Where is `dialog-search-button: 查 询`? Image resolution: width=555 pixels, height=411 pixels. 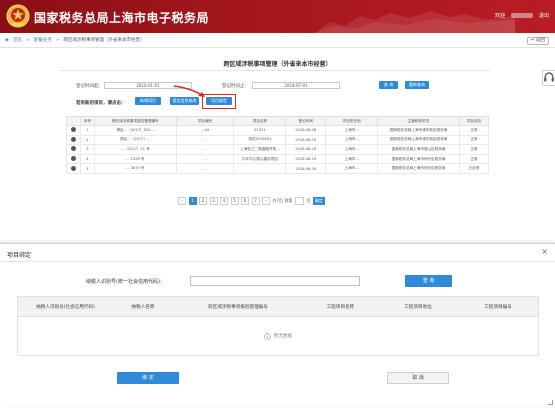
dialog-search-button: 查 询 is located at coordinates (428, 281).